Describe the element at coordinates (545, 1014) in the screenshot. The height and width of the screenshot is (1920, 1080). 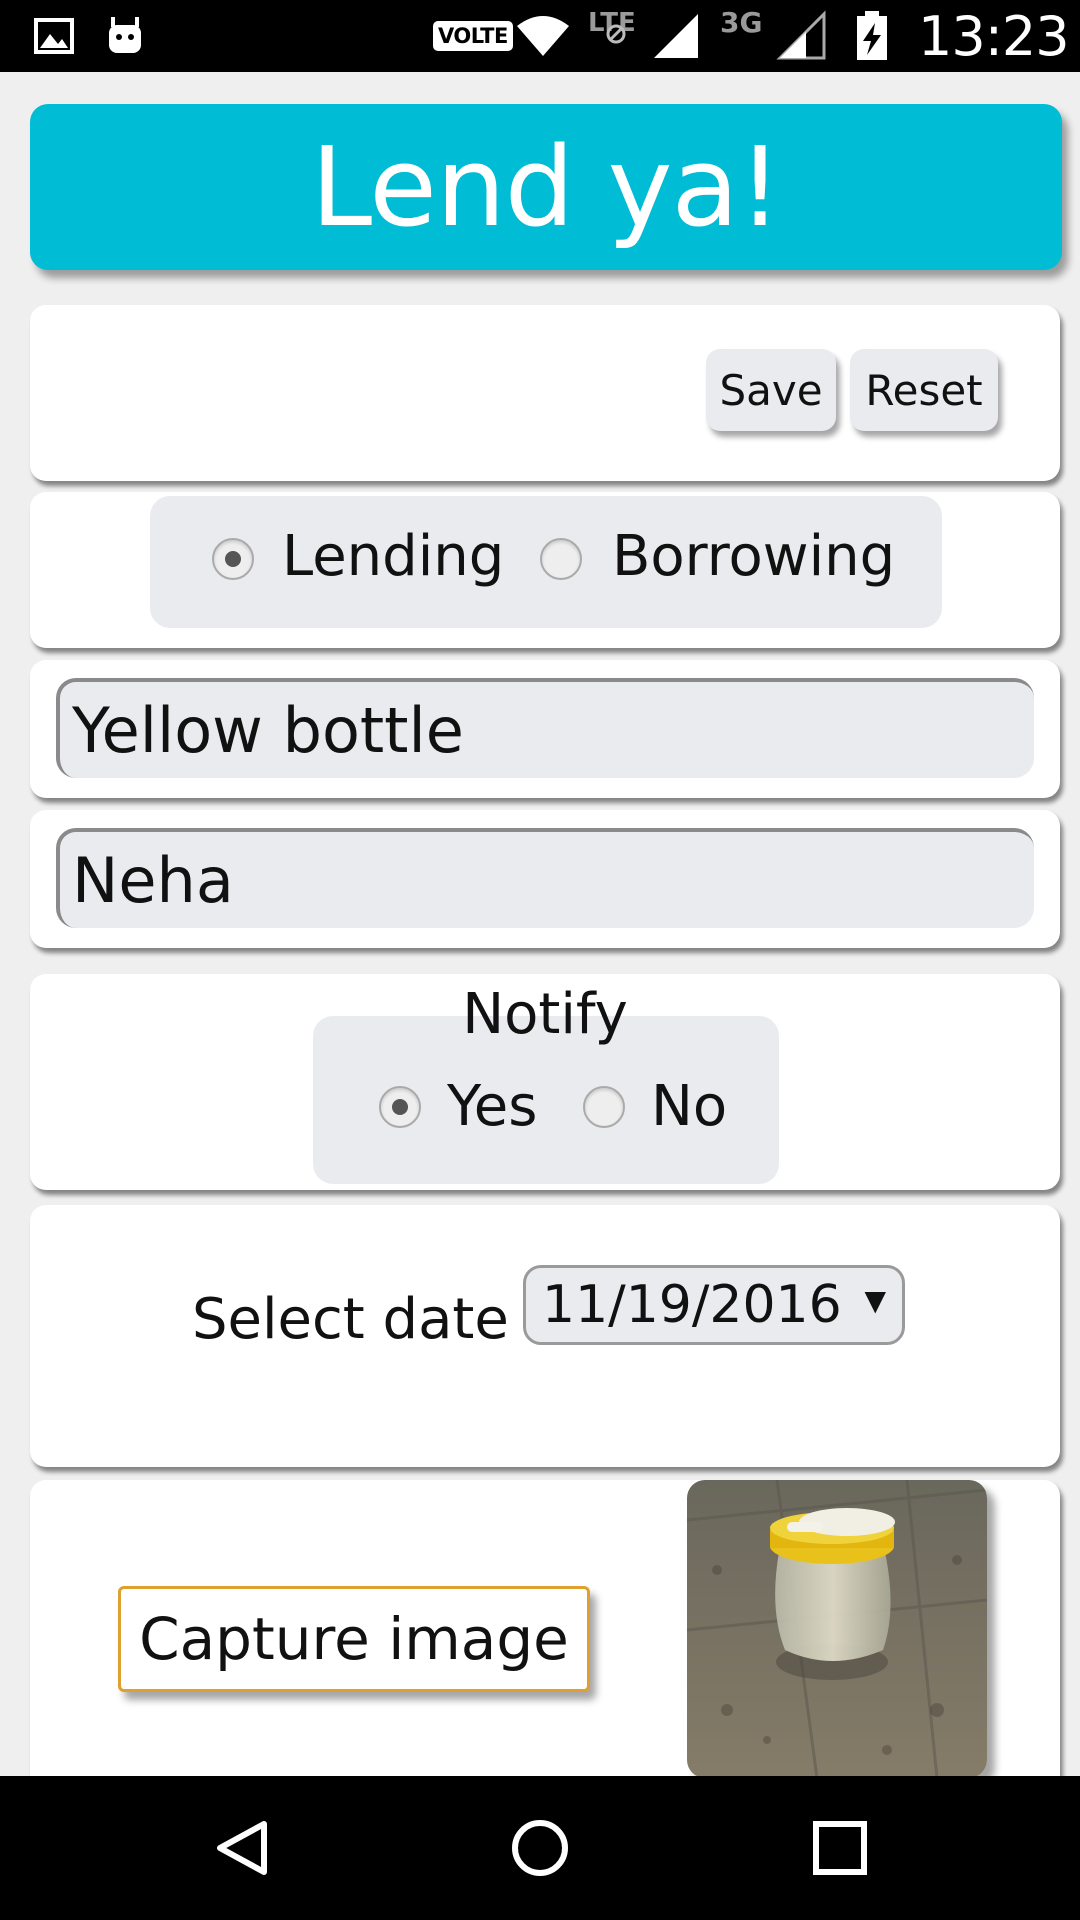
I see `notify-label: Notify` at that location.